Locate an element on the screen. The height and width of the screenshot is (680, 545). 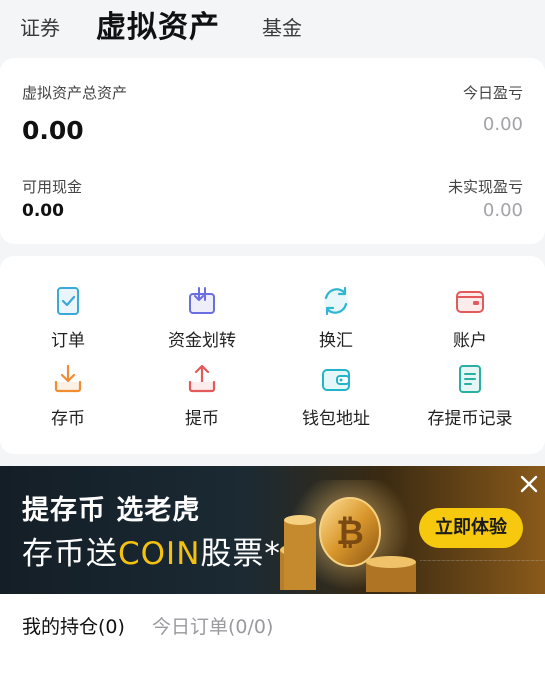
total-assets-label: 虚拟资产总资产 is located at coordinates (75, 93).